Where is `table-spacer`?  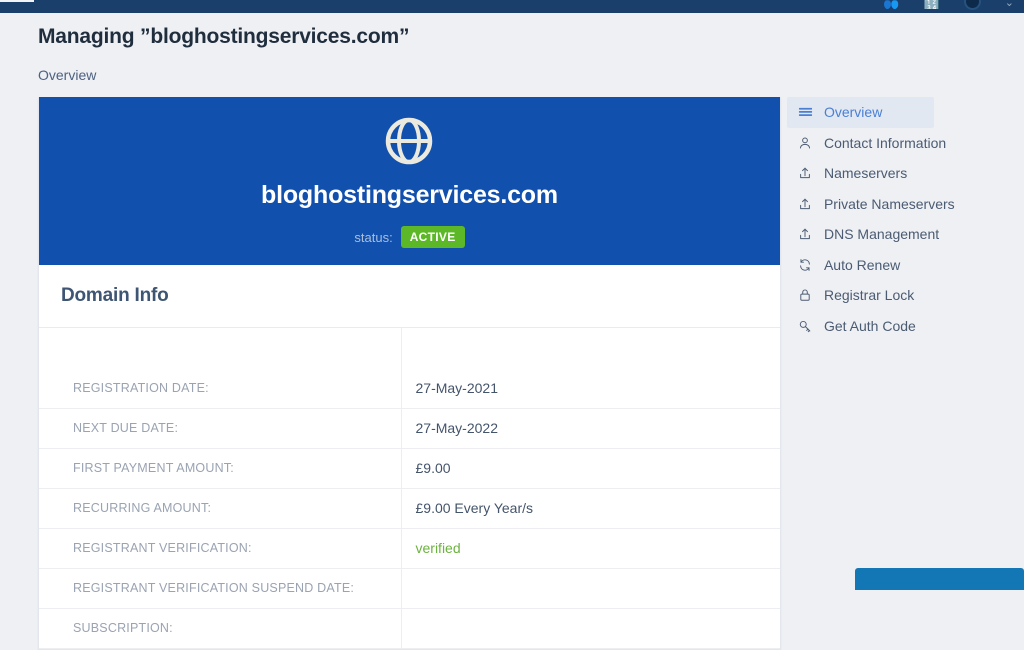 table-spacer is located at coordinates (409, 348).